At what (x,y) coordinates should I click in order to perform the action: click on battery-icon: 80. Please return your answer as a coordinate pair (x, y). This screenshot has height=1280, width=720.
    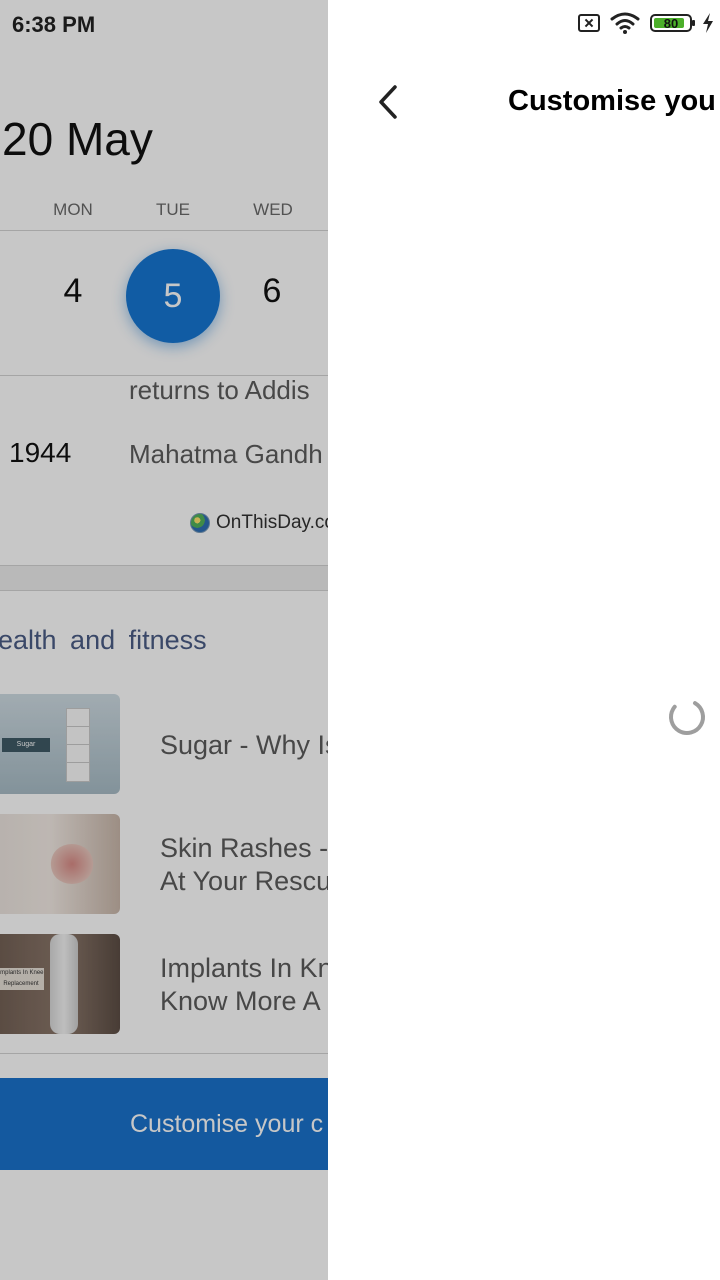
    Looking at the image, I should click on (672, 23).